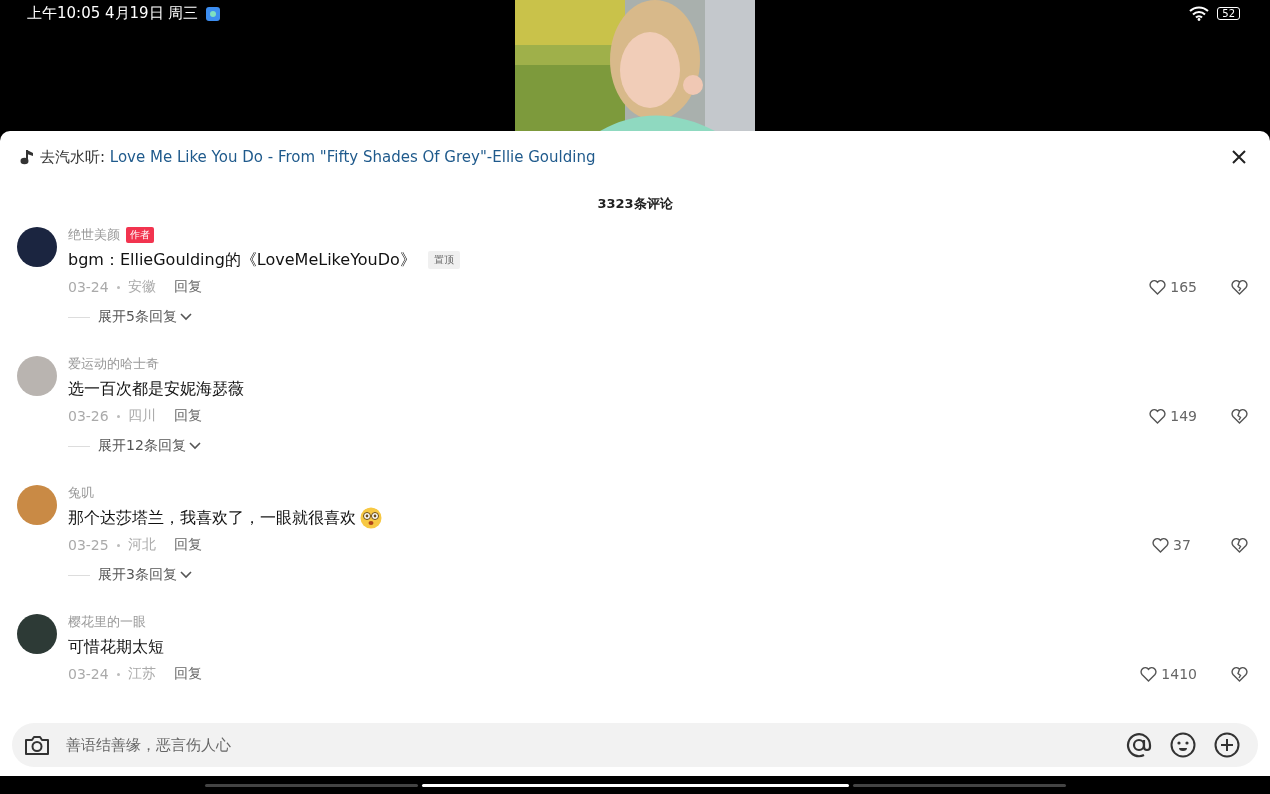  I want to click on emoji-icon, so click(1183, 745).